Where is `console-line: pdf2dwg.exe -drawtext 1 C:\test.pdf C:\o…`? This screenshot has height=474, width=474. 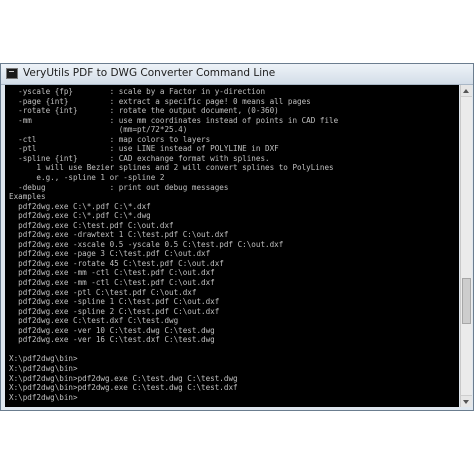 console-line: pdf2dwg.exe -drawtext 1 C:\test.pdf C:\o… is located at coordinates (119, 235).